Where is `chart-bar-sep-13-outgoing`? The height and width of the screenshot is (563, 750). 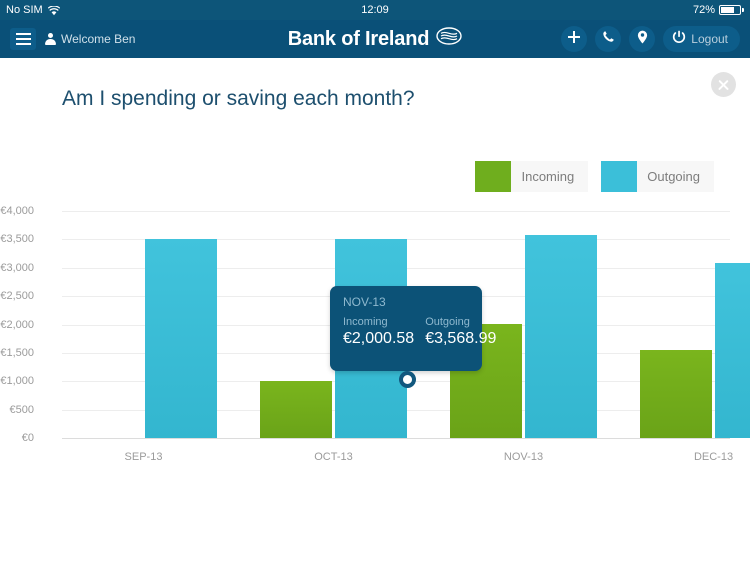
chart-bar-sep-13-outgoing is located at coordinates (181, 338).